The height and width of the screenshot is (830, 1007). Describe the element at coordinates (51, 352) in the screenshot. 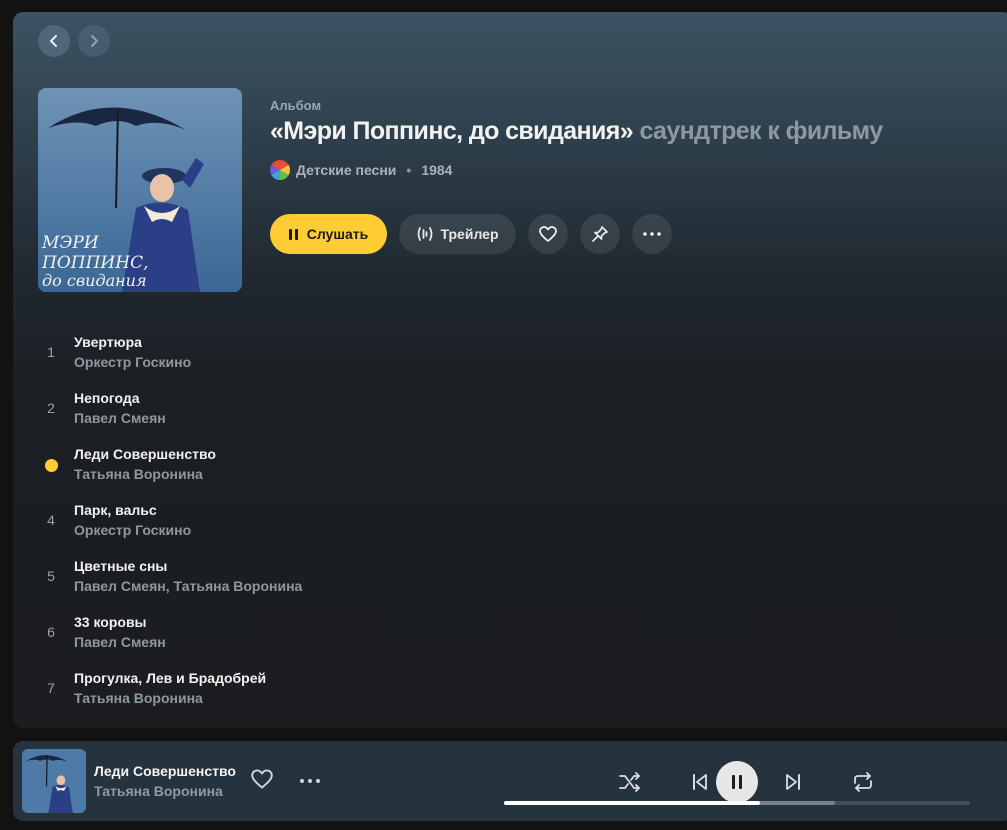

I see `track-number: 1` at that location.